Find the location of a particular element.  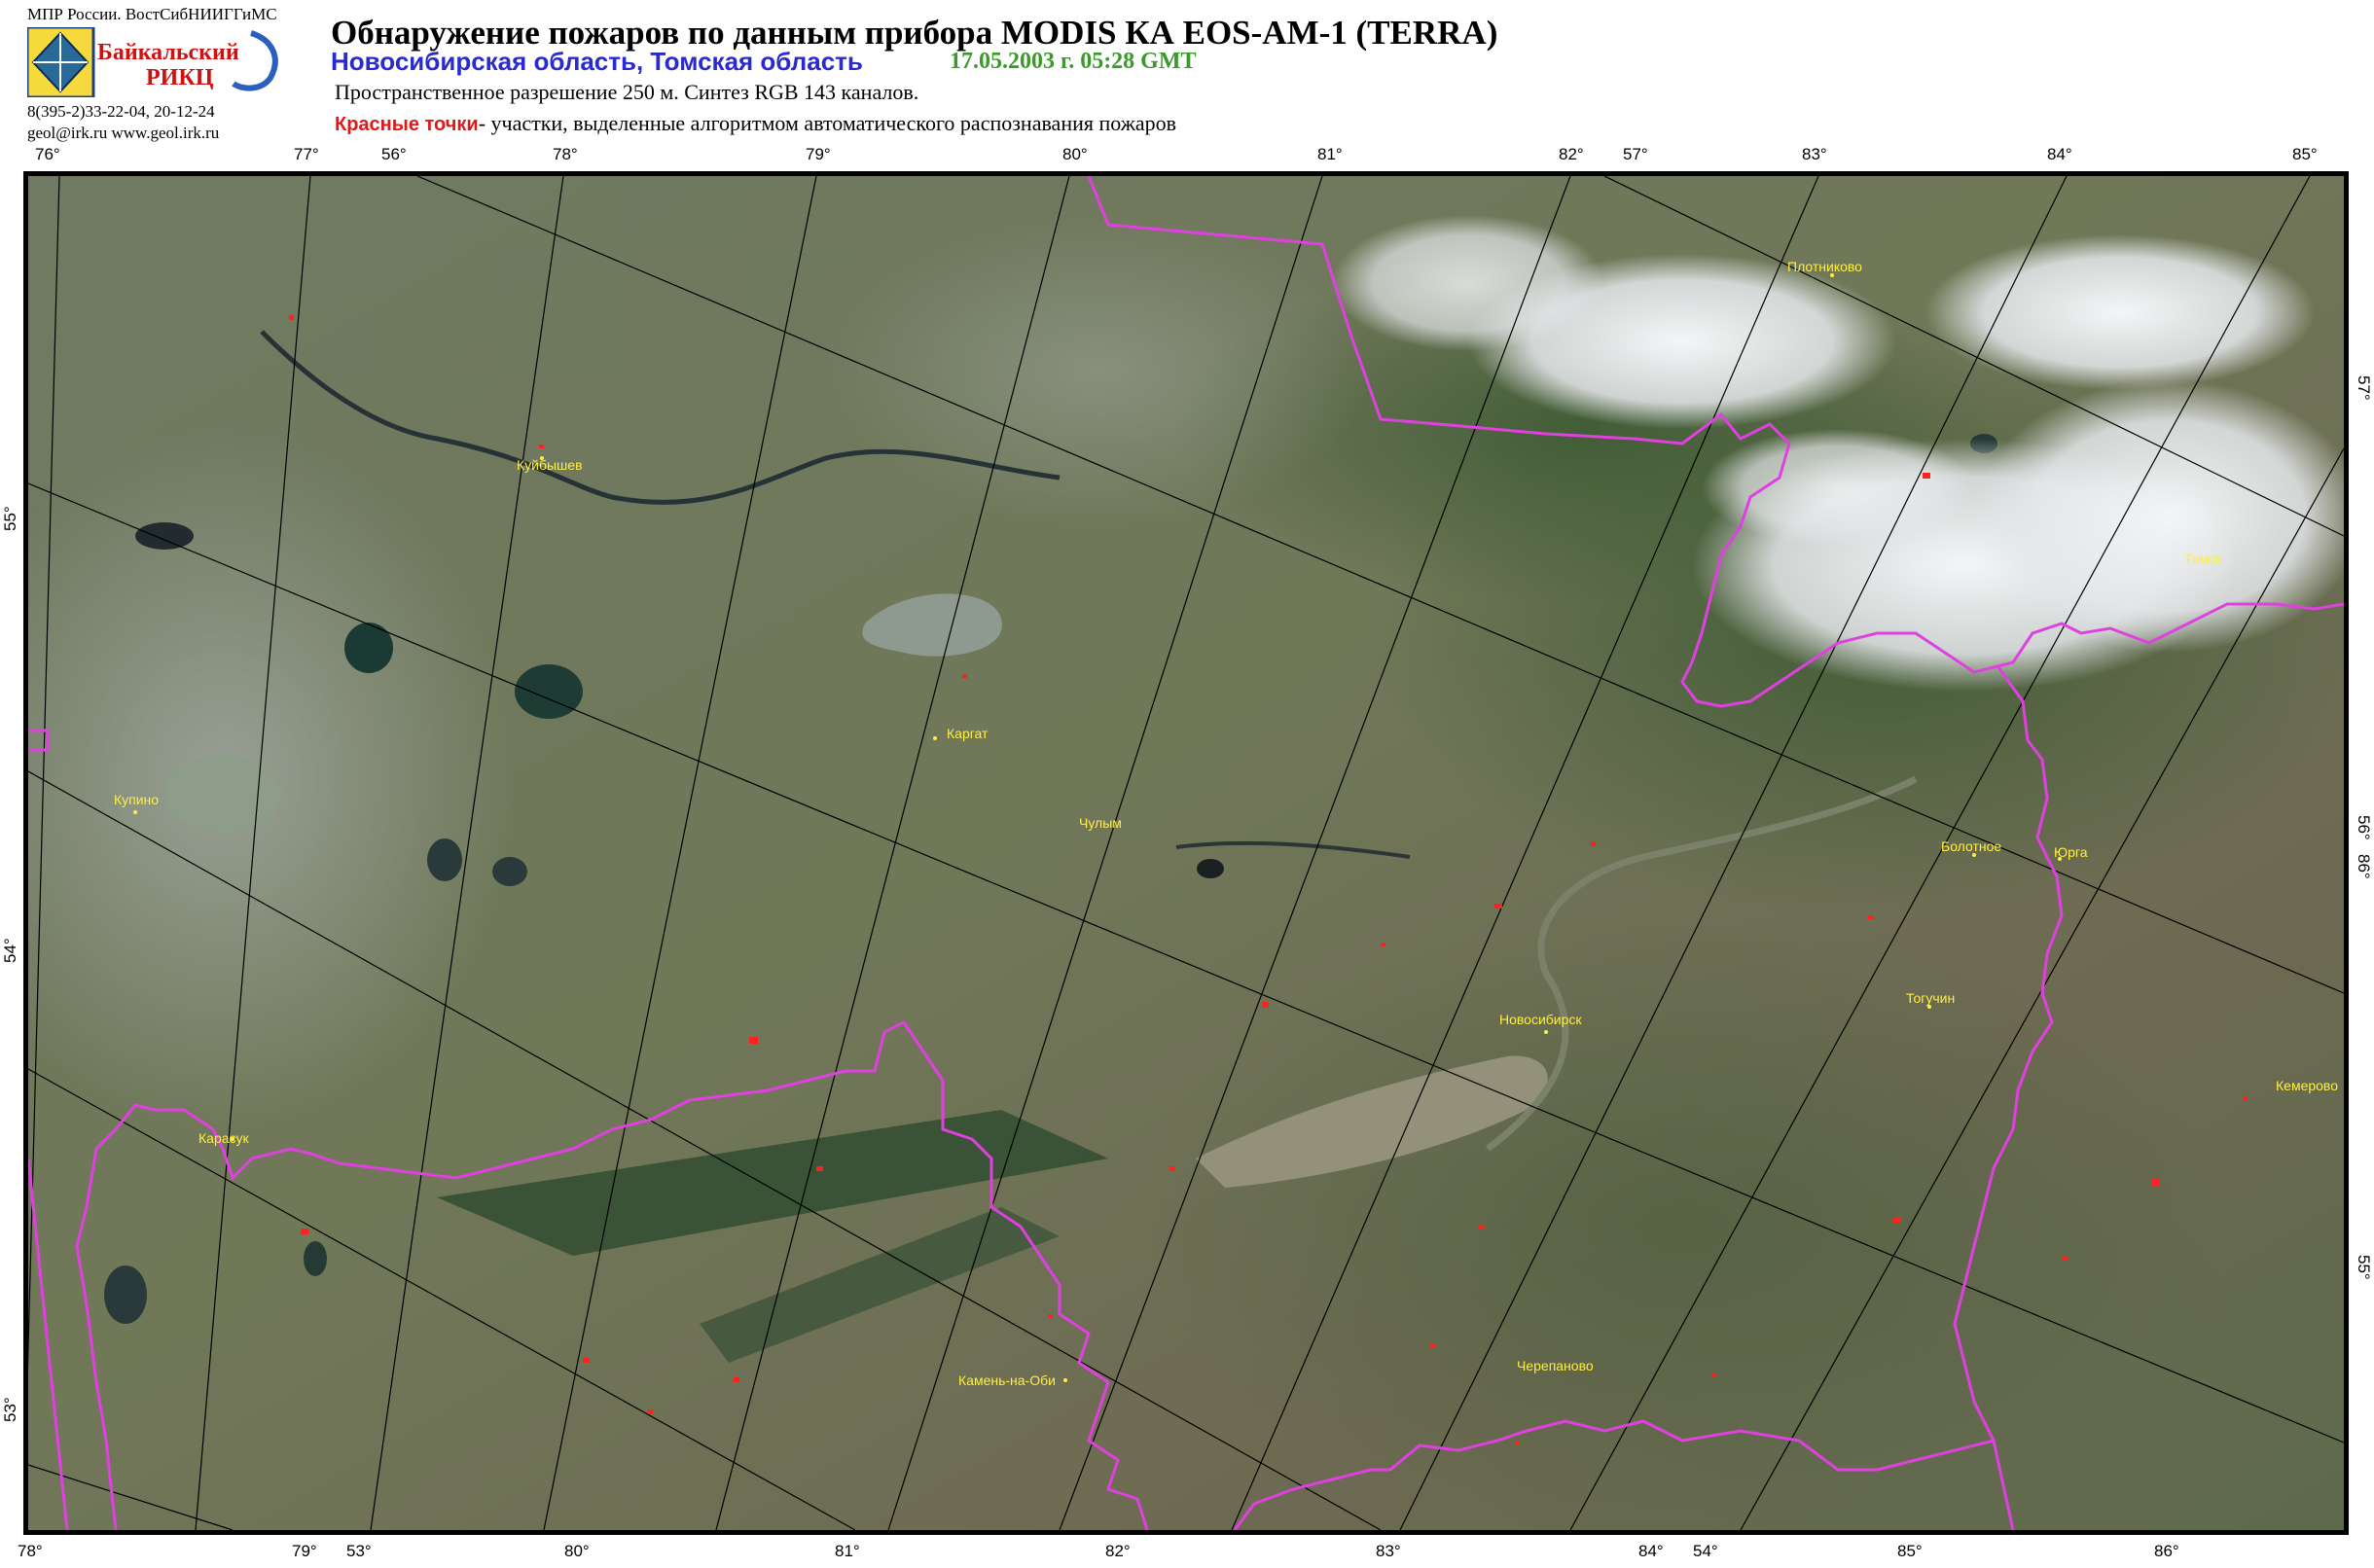

top-tick: 76° is located at coordinates (47, 154).